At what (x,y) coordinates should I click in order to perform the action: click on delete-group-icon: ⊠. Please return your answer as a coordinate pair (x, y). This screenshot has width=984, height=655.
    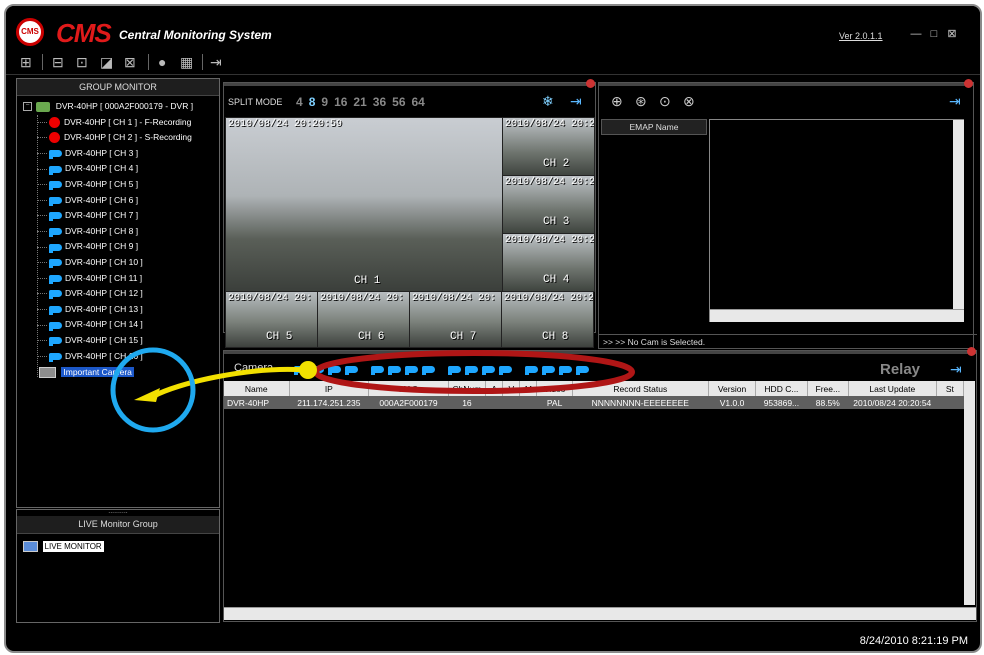
    Looking at the image, I should click on (130, 62).